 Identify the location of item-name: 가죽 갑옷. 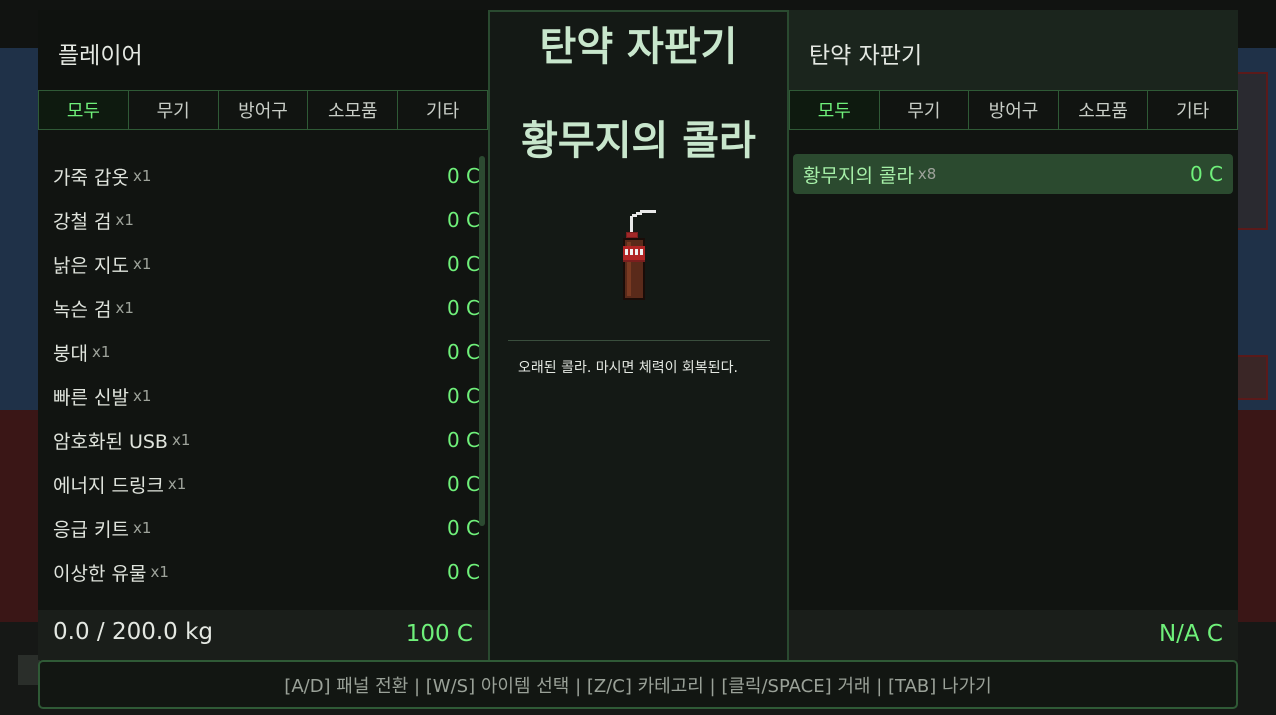
(91, 177).